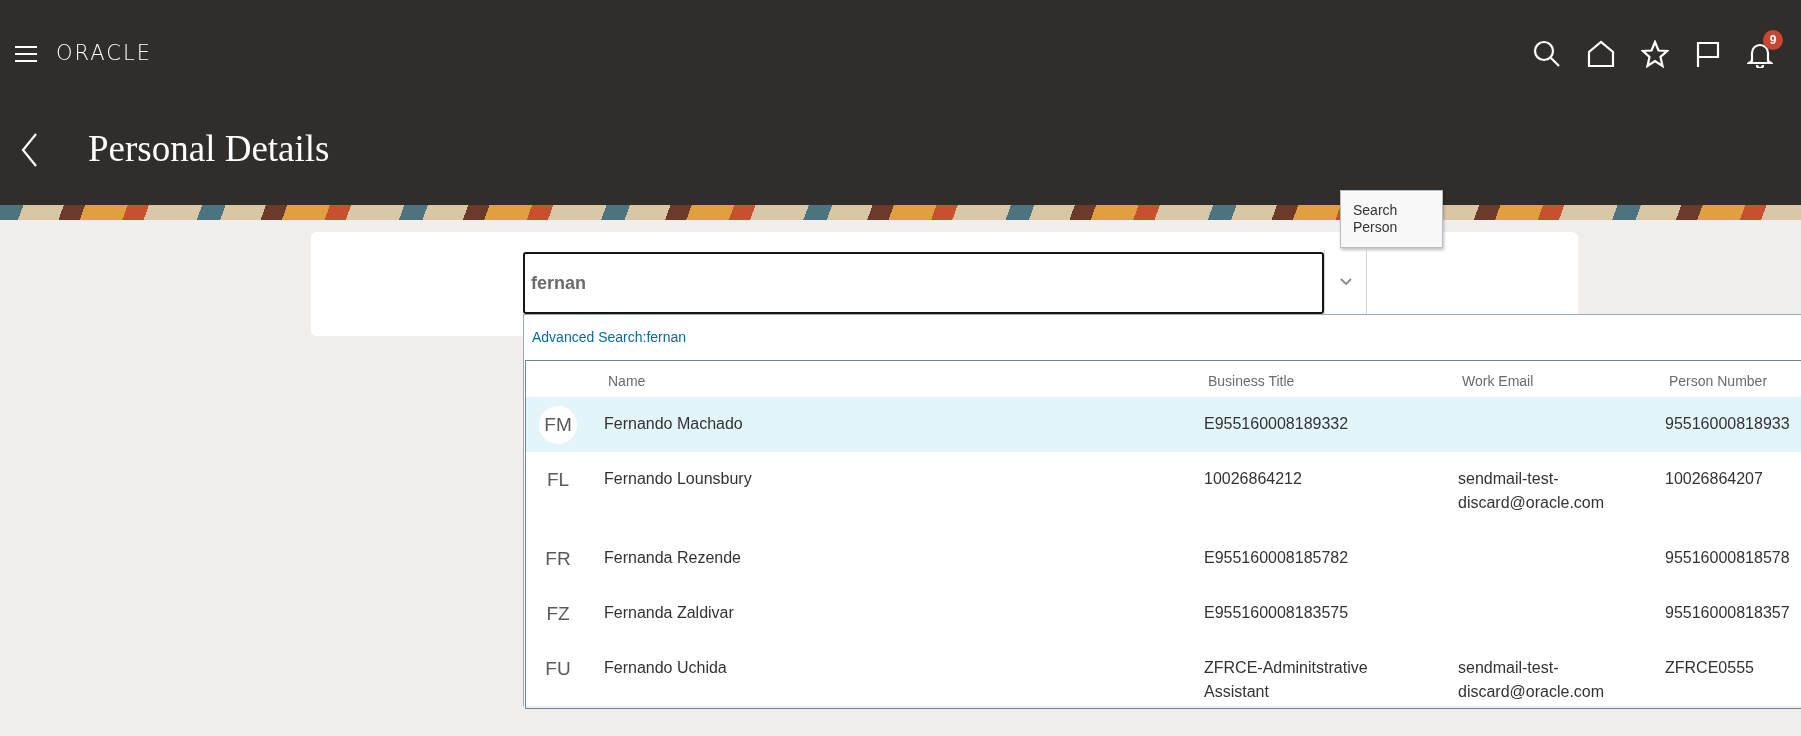 The width and height of the screenshot is (1801, 736). I want to click on search-field: fernan, so click(923, 283).